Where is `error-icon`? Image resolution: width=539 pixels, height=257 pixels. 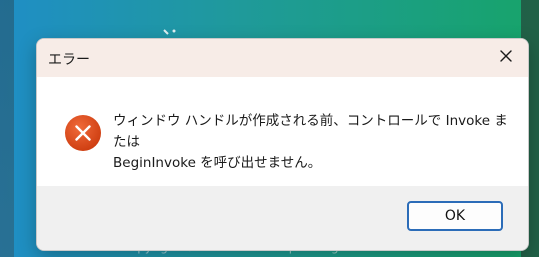
error-icon is located at coordinates (83, 133).